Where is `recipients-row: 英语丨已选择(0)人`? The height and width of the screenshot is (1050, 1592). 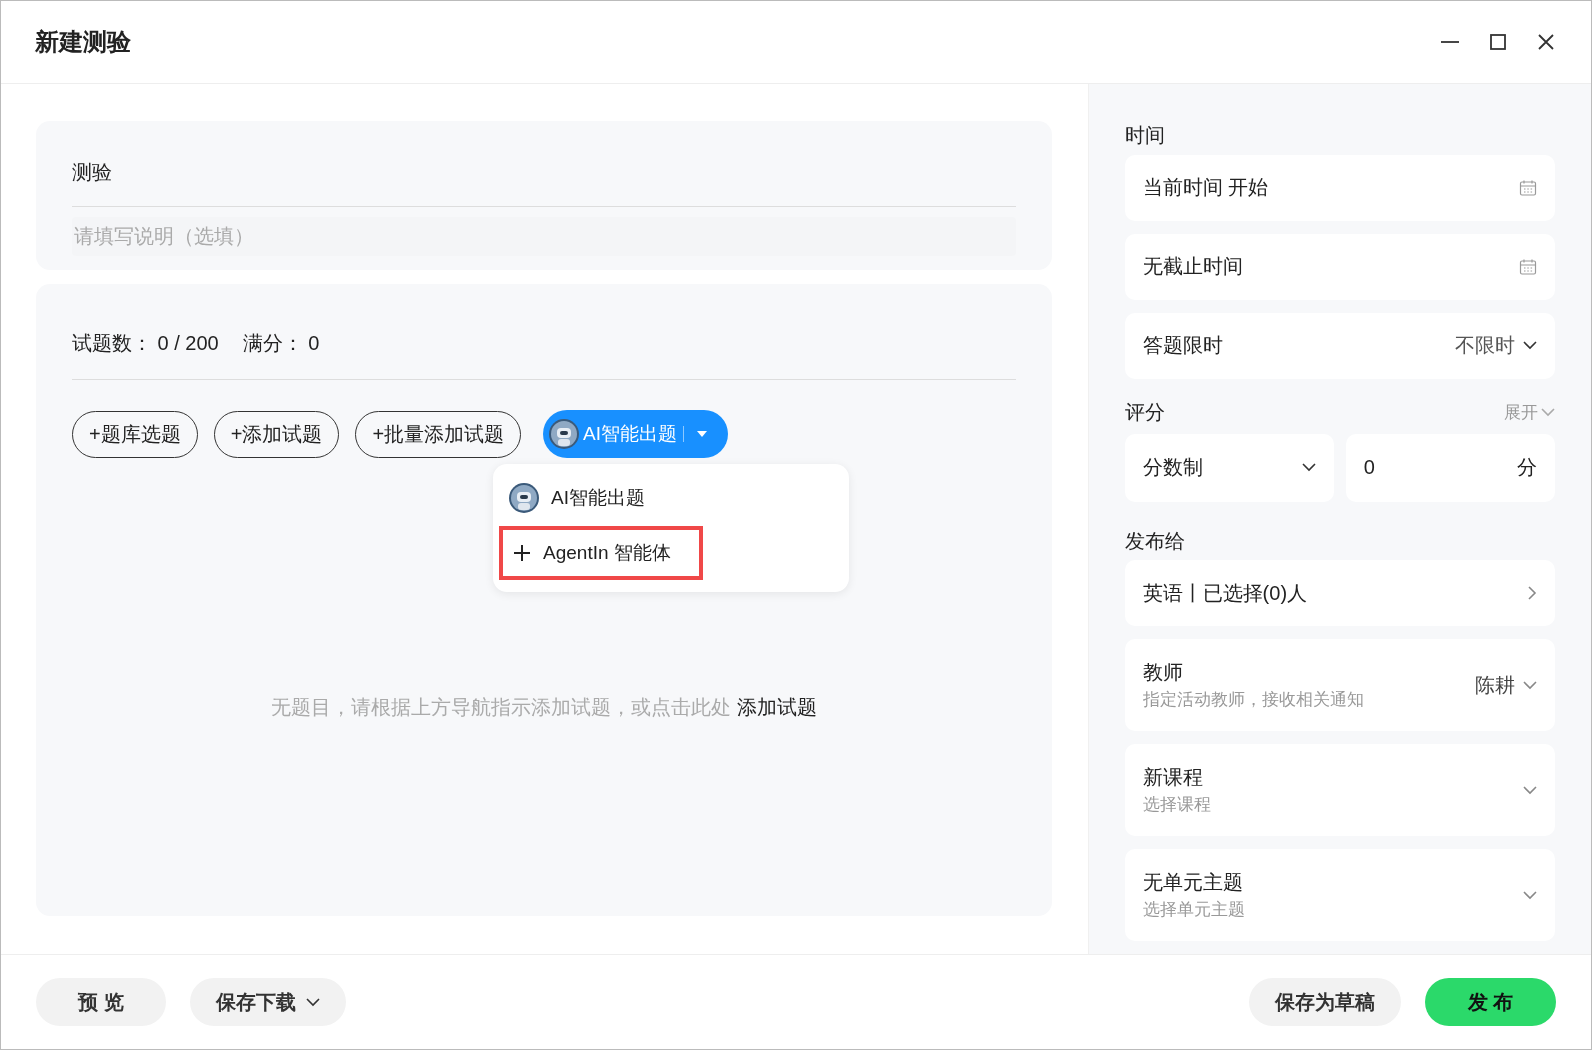
recipients-row: 英语丨已选择(0)人 is located at coordinates (1339, 593).